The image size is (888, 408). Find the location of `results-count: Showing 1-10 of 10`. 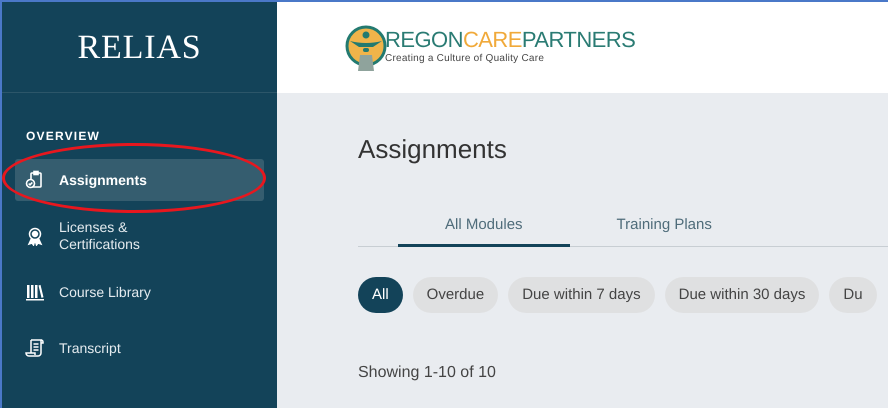

results-count: Showing 1-10 of 10 is located at coordinates (427, 373).